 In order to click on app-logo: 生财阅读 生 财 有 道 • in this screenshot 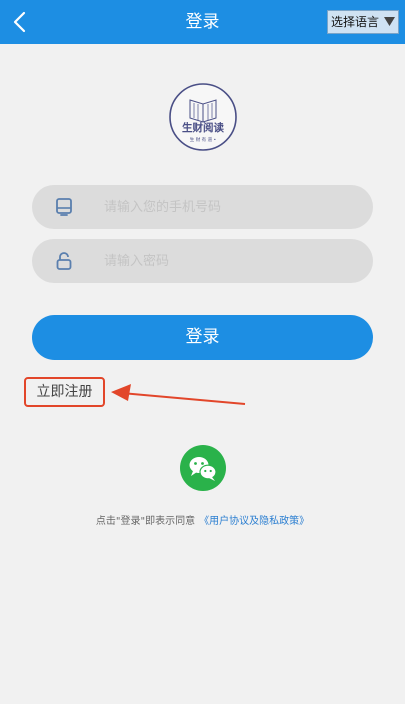, I will do `click(203, 117)`.